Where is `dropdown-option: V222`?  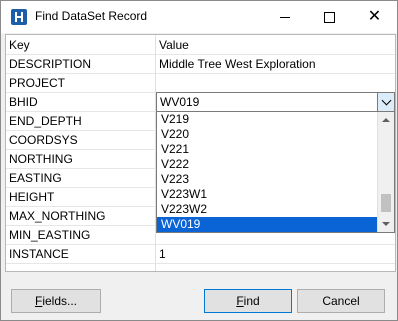 dropdown-option: V222 is located at coordinates (269, 164).